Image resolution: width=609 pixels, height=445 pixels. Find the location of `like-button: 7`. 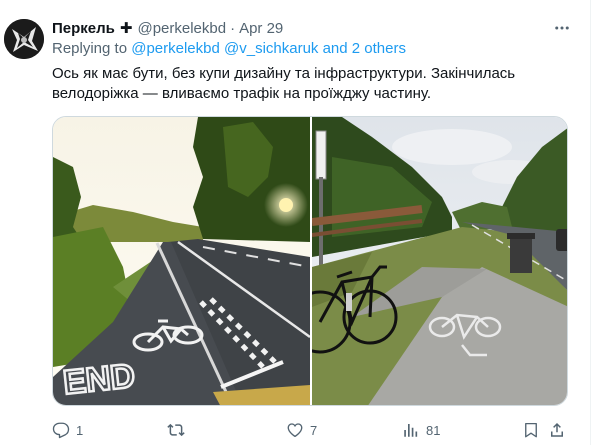

like-button: 7 is located at coordinates (301, 430).